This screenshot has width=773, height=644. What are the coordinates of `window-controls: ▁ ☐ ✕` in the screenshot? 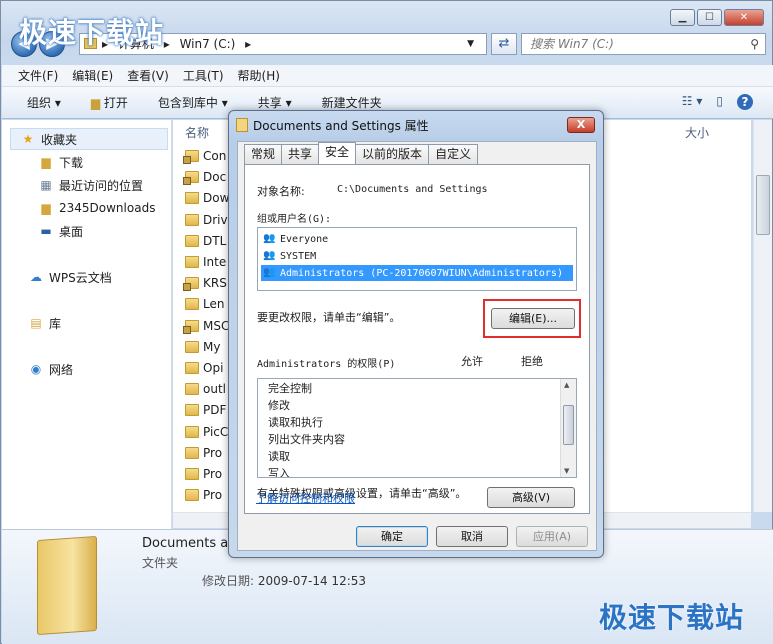 It's located at (717, 17).